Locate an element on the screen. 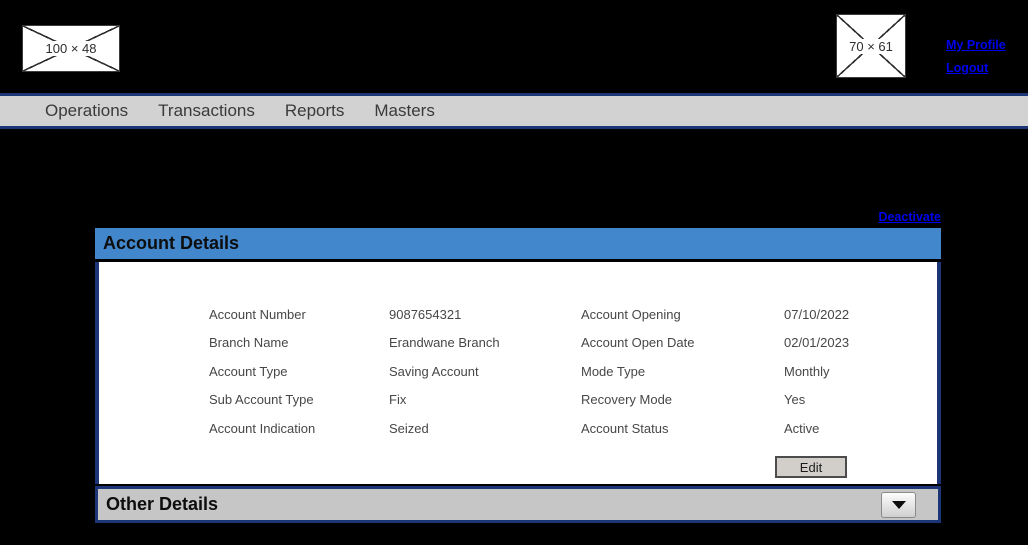 The image size is (1028, 545). my-profile-link: My Profile is located at coordinates (976, 45).